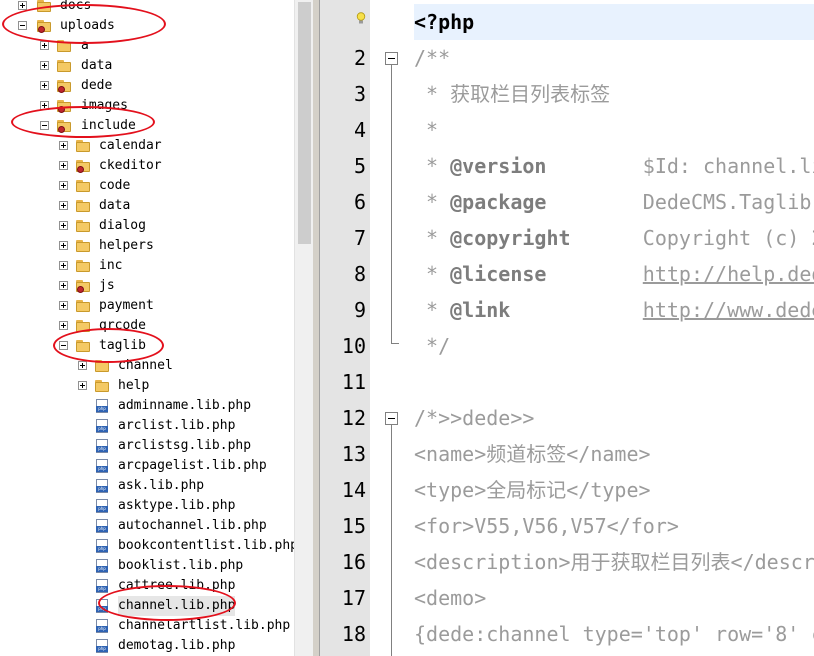 The image size is (814, 656). Describe the element at coordinates (353, 454) in the screenshot. I see `line-number: 13` at that location.